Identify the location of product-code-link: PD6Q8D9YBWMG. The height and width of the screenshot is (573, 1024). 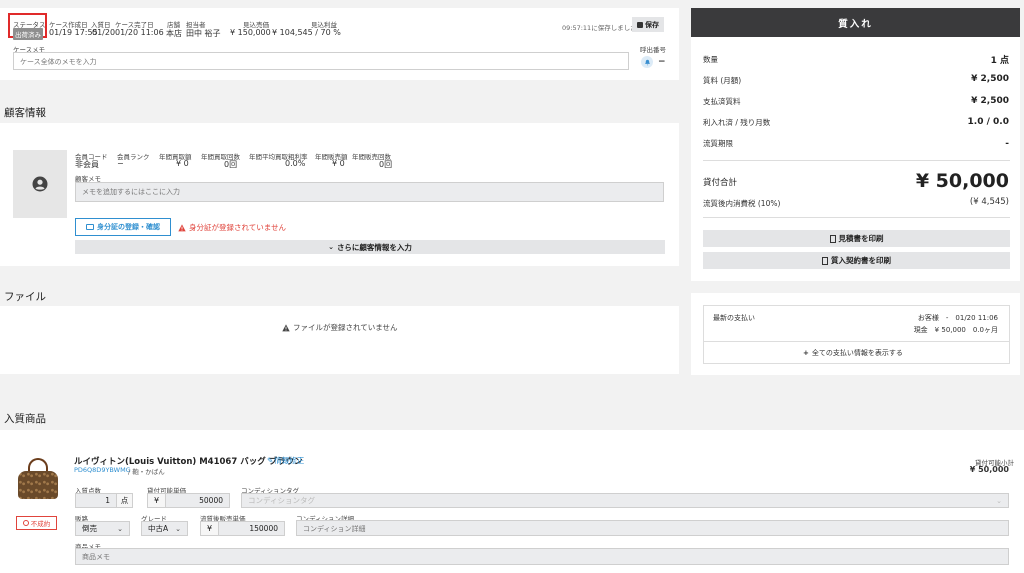
(102, 470).